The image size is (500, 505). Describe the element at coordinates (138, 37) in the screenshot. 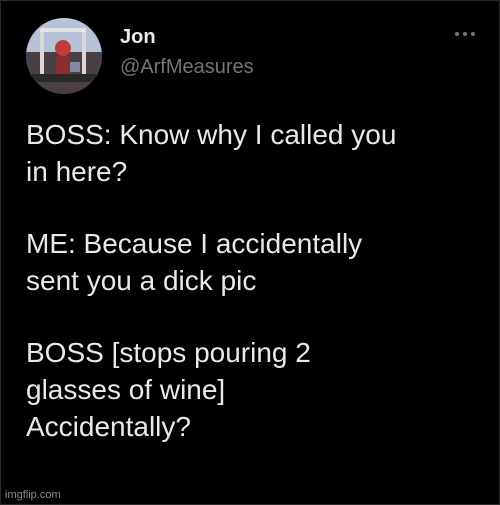

I see `author-name: Jon` at that location.